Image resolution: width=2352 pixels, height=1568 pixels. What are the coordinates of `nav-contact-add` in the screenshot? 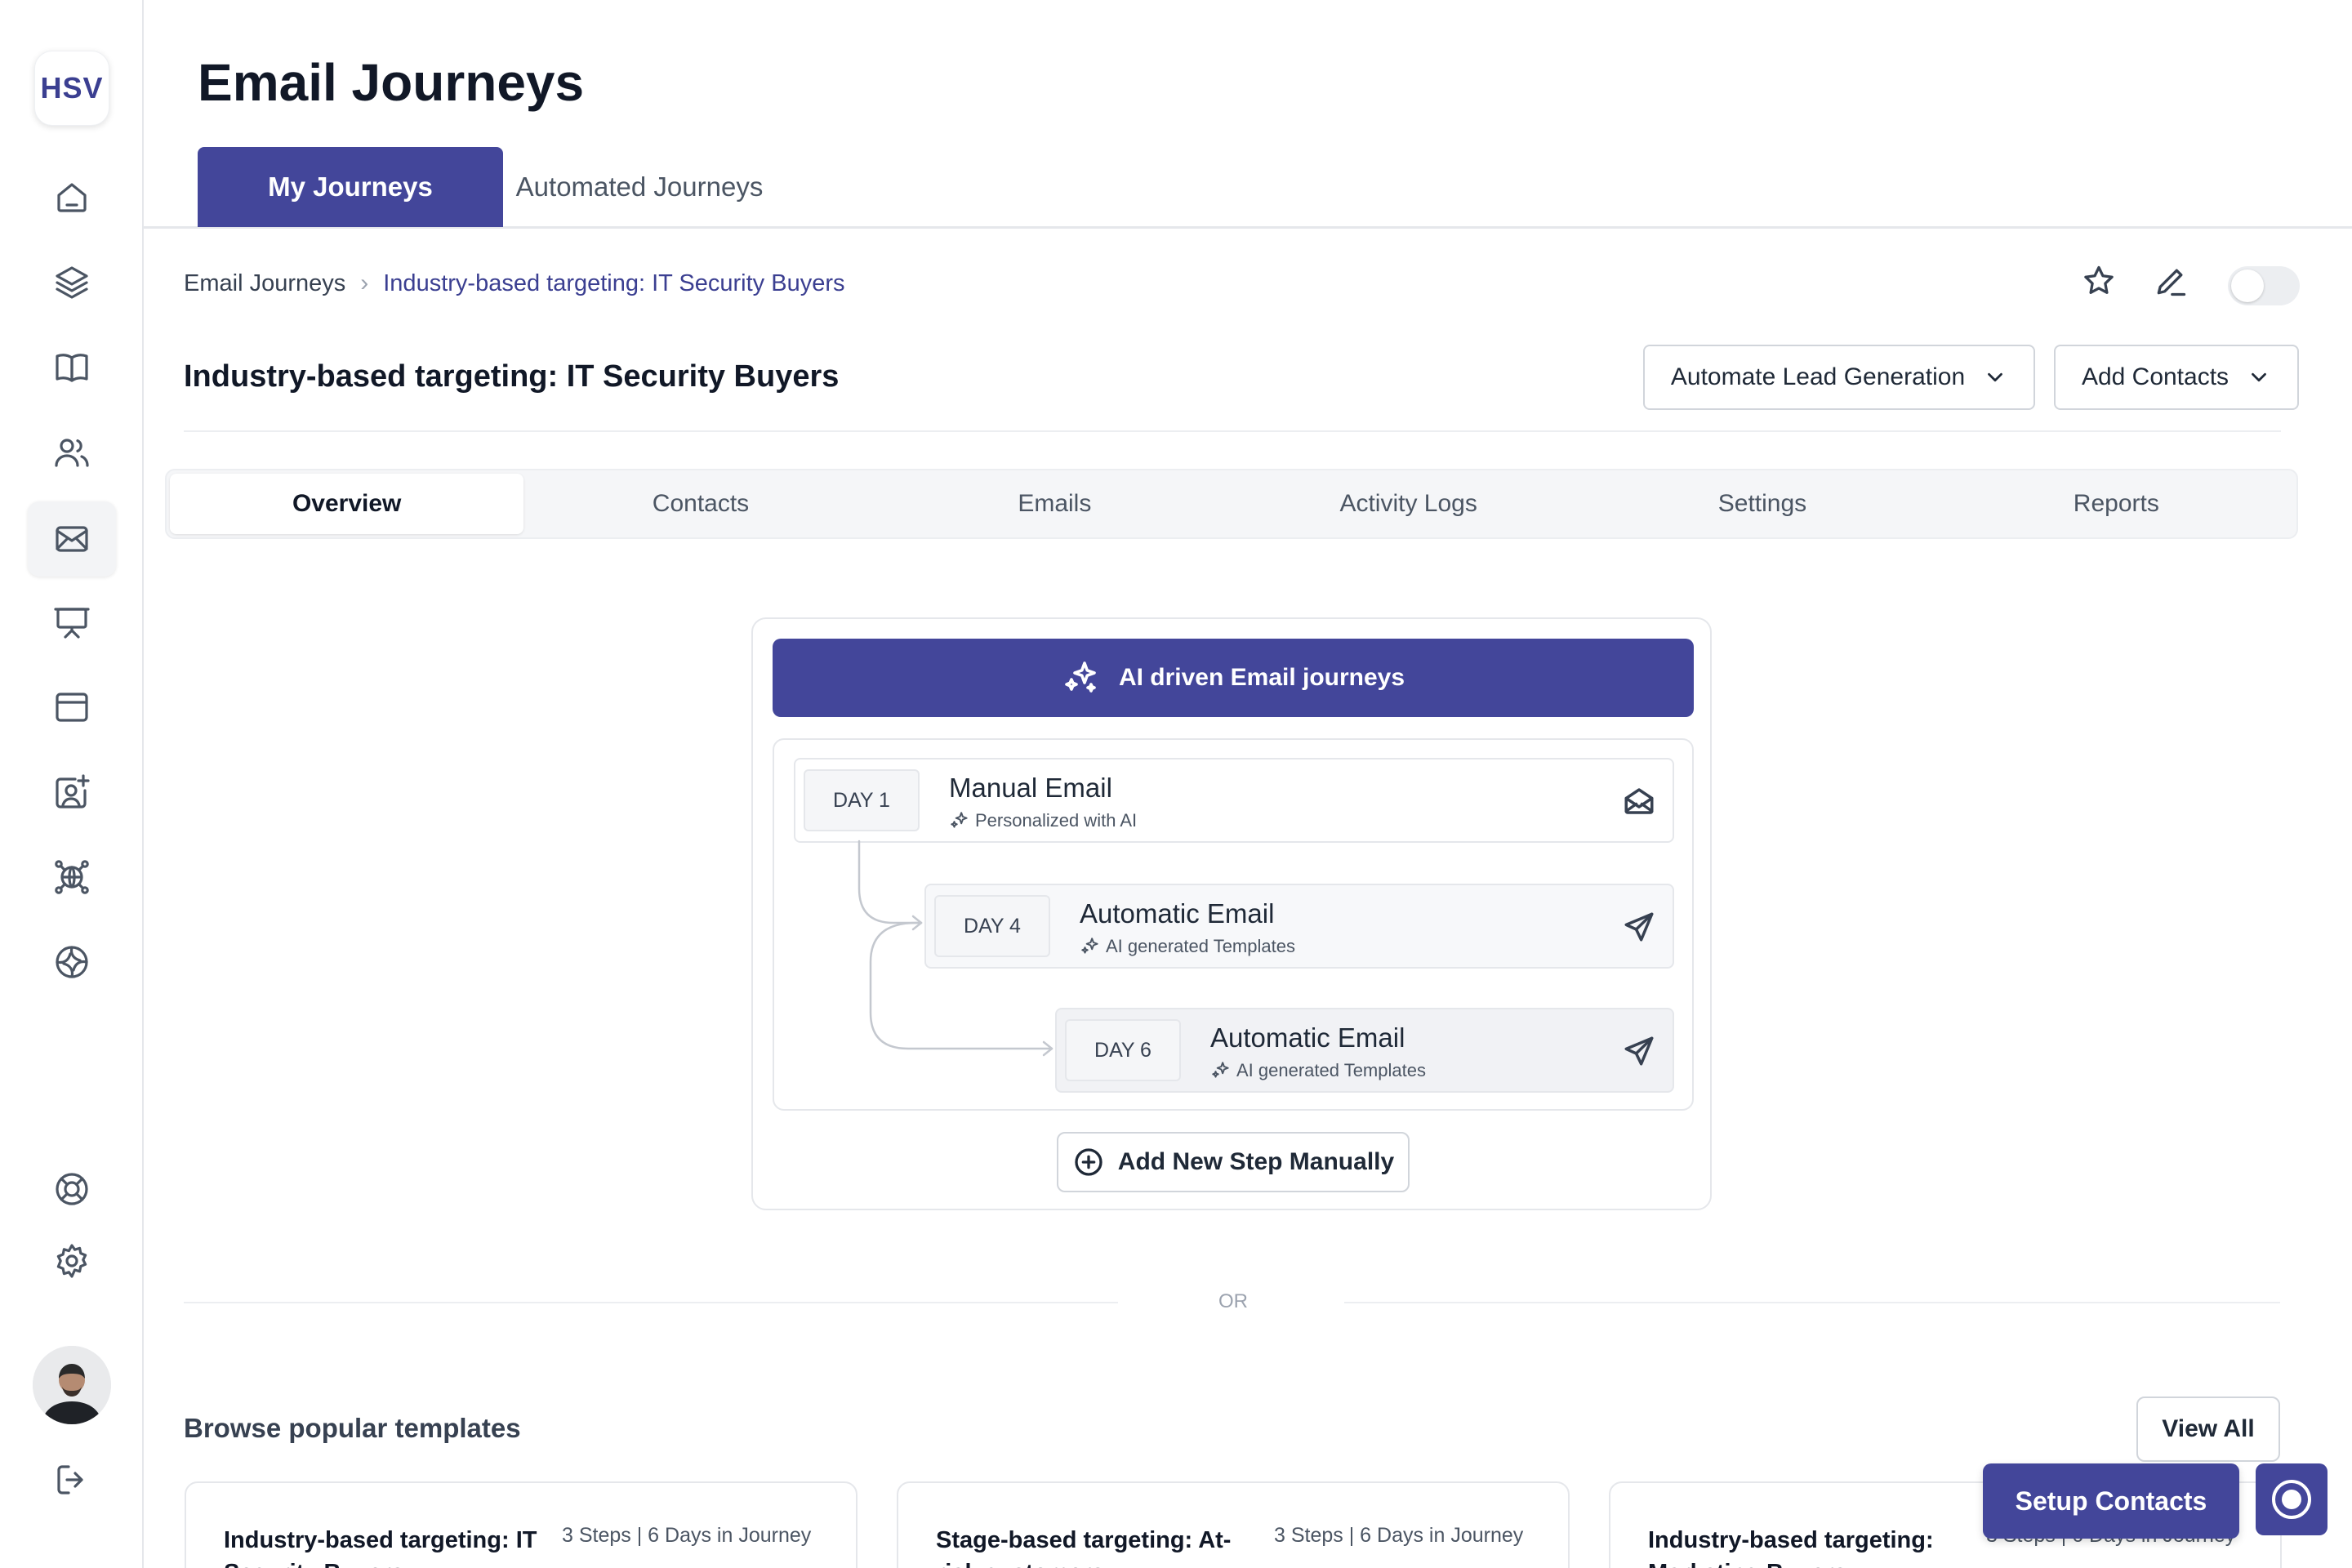 It's located at (71, 792).